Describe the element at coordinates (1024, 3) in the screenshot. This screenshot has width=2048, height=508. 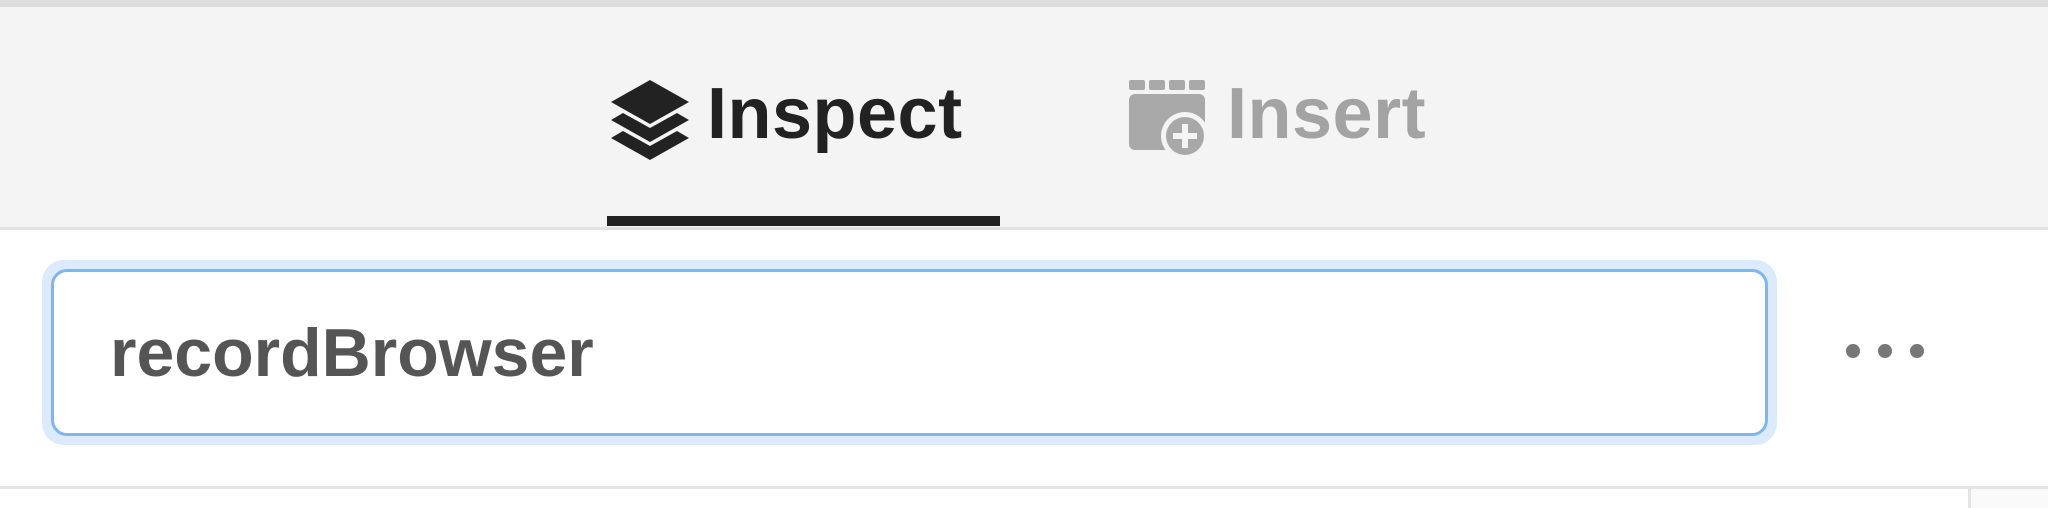
I see `top-border` at that location.